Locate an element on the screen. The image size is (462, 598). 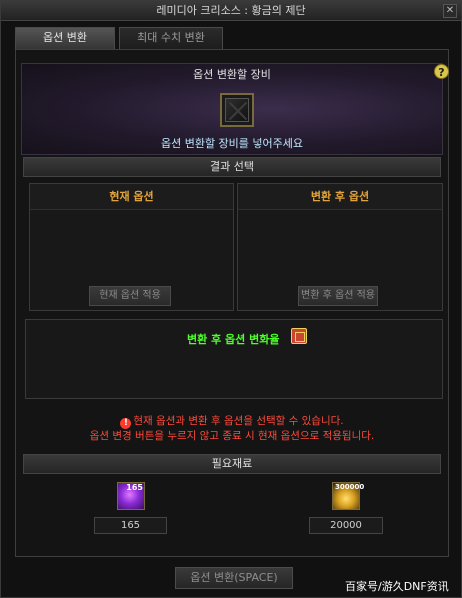
apply-after-option-button: 변환 후 옵션 적용 is located at coordinates (338, 296).